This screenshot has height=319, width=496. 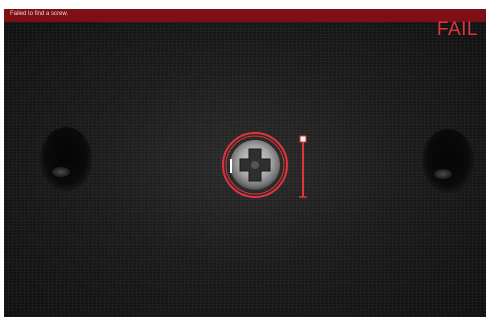 I want to click on left-mounting-hole, so click(x=66, y=159).